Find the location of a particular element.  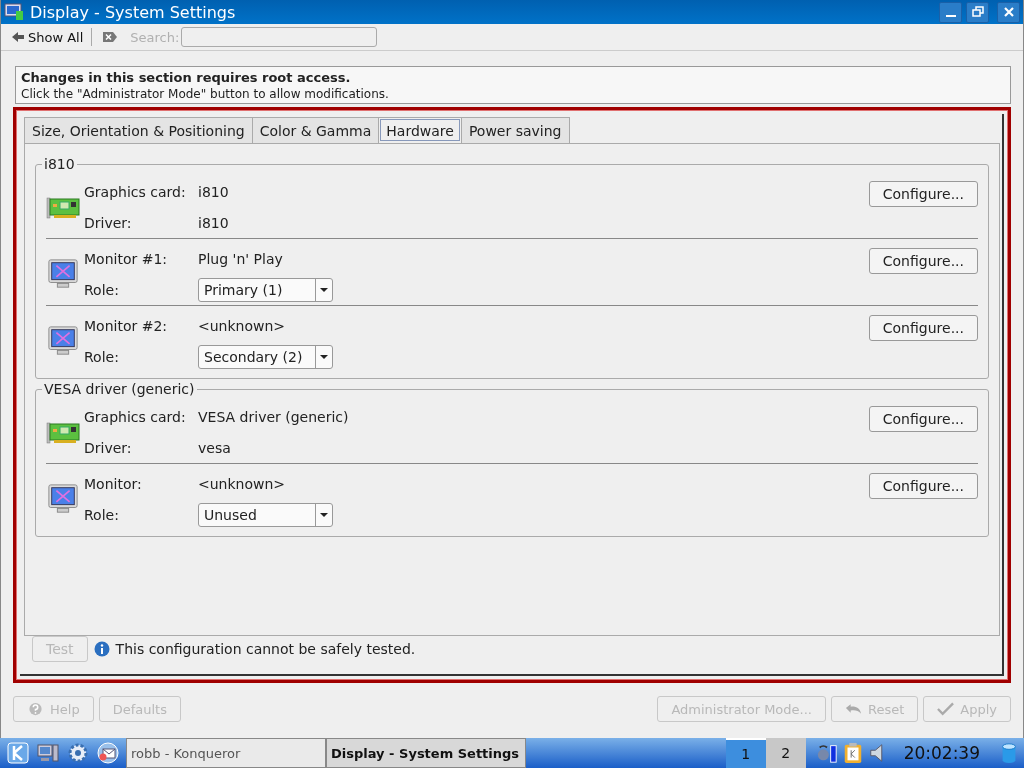

help-icon is located at coordinates (35, 709).